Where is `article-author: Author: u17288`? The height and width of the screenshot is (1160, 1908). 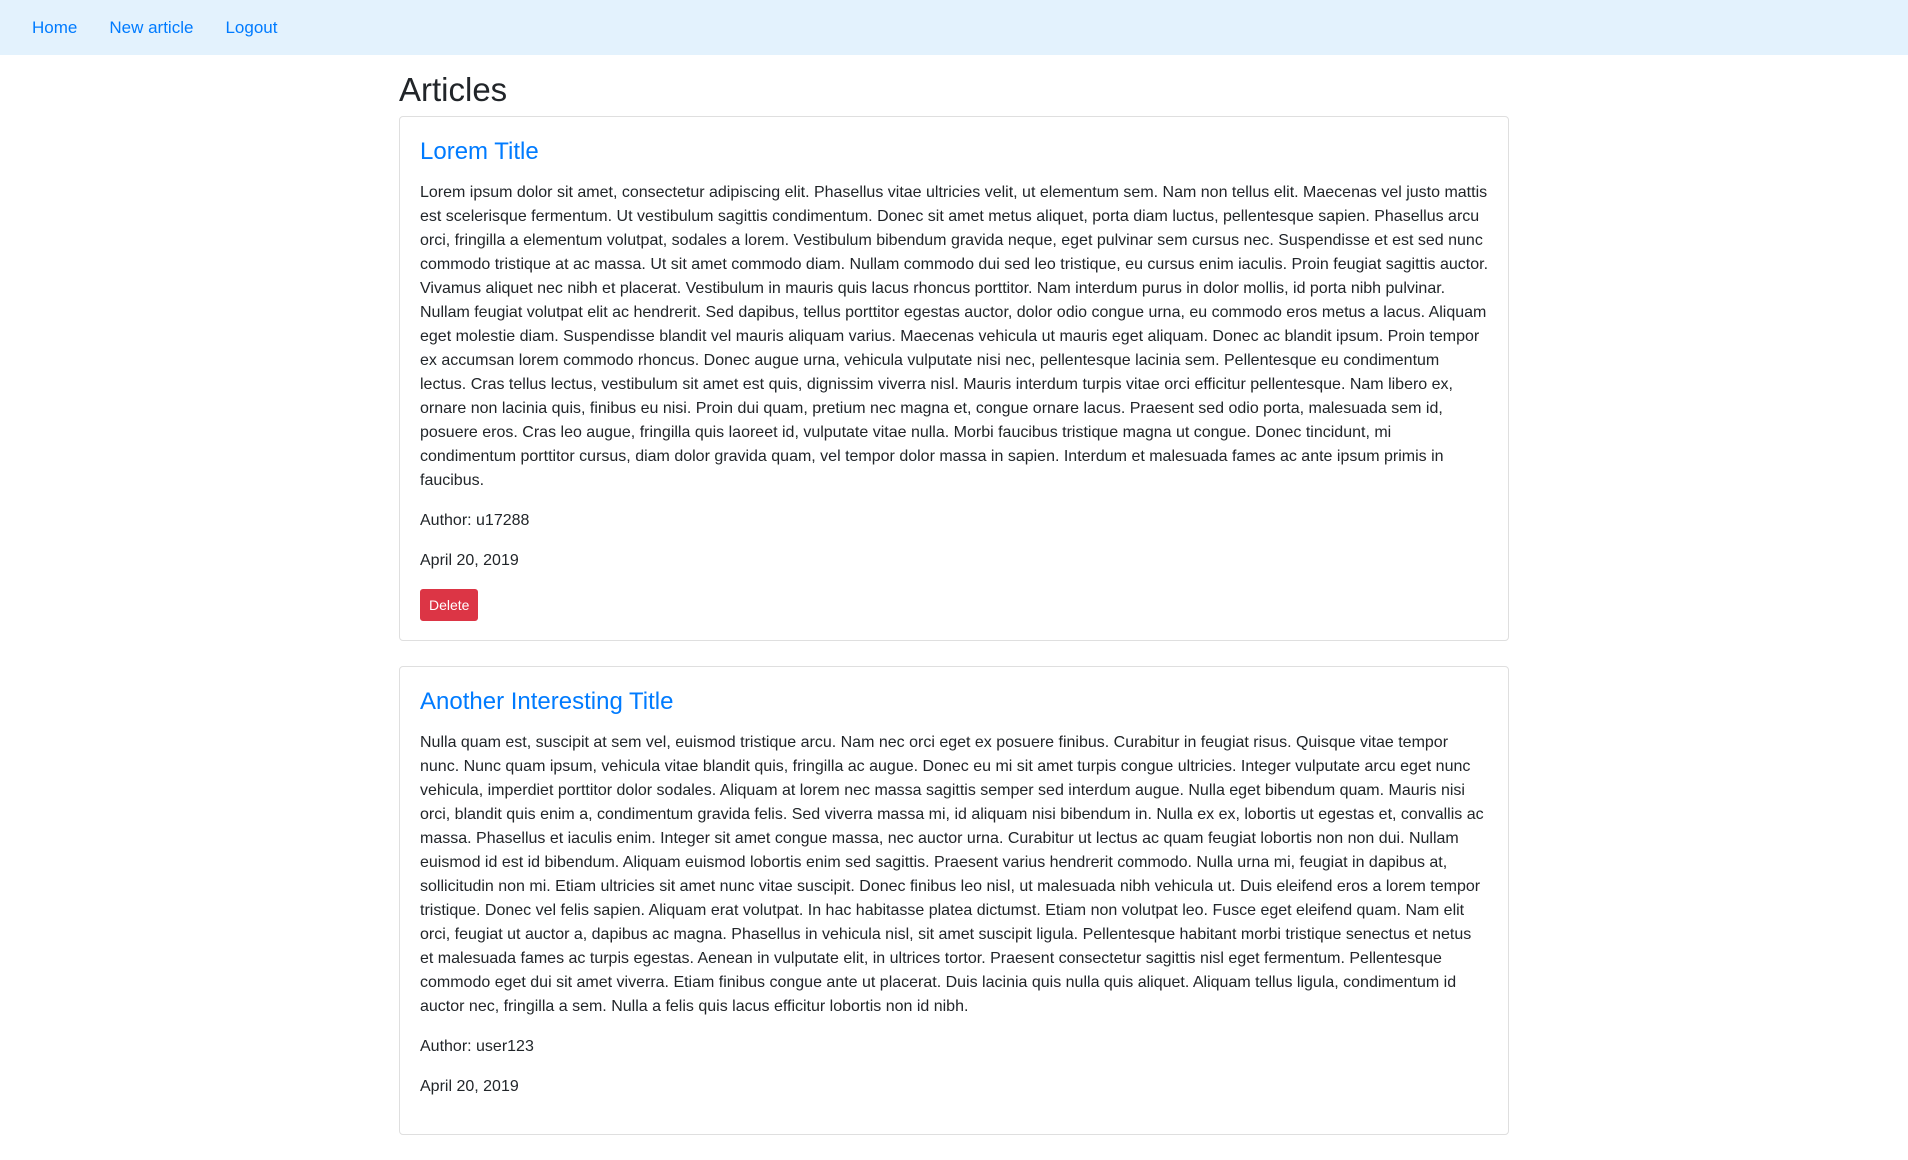
article-author: Author: u17288 is located at coordinates (475, 521).